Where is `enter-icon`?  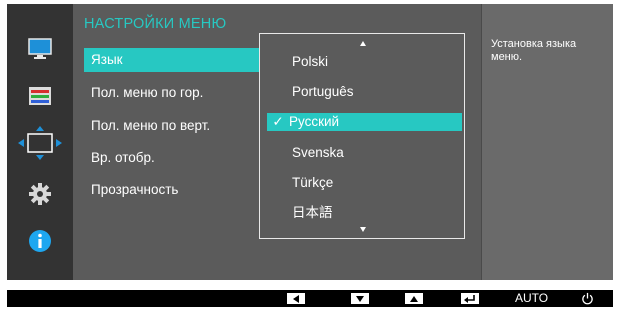
enter-icon is located at coordinates (469, 299).